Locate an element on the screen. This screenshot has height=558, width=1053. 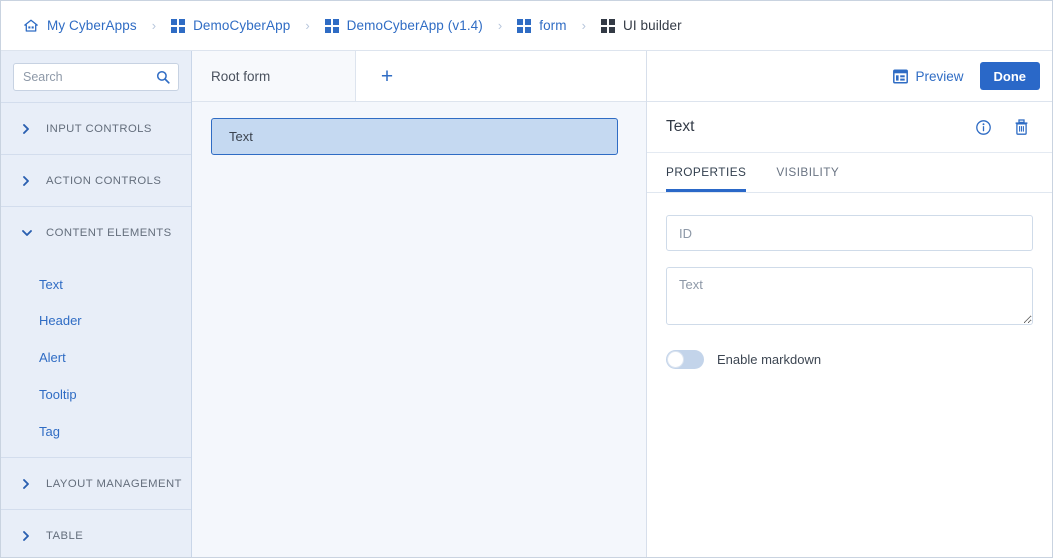
sidebar-section-label: LAYOUT MANAGEMENT is located at coordinates (114, 483).